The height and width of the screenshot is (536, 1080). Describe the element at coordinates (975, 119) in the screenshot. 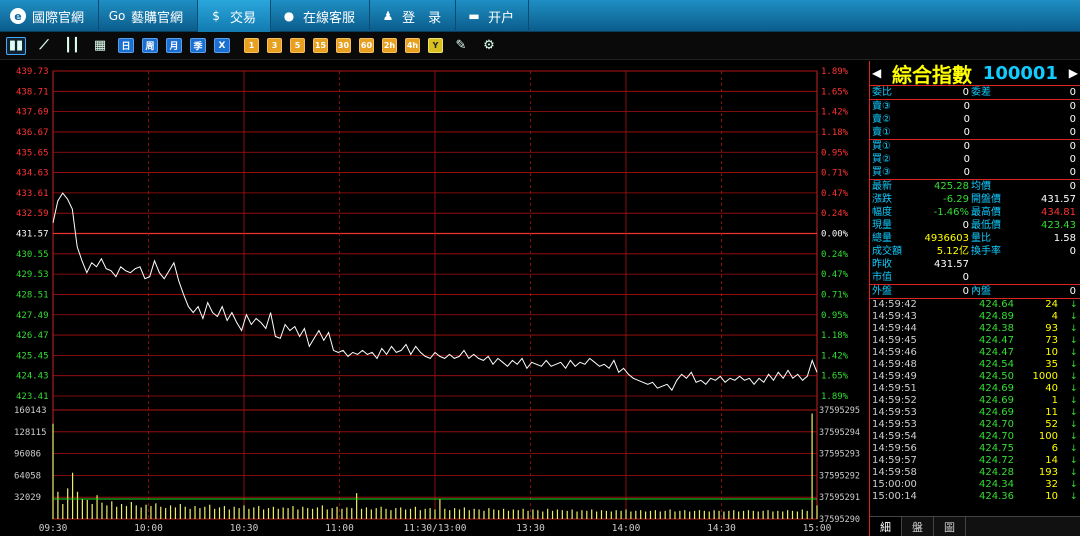

I see `order-book-row: 賣② 0 0` at that location.